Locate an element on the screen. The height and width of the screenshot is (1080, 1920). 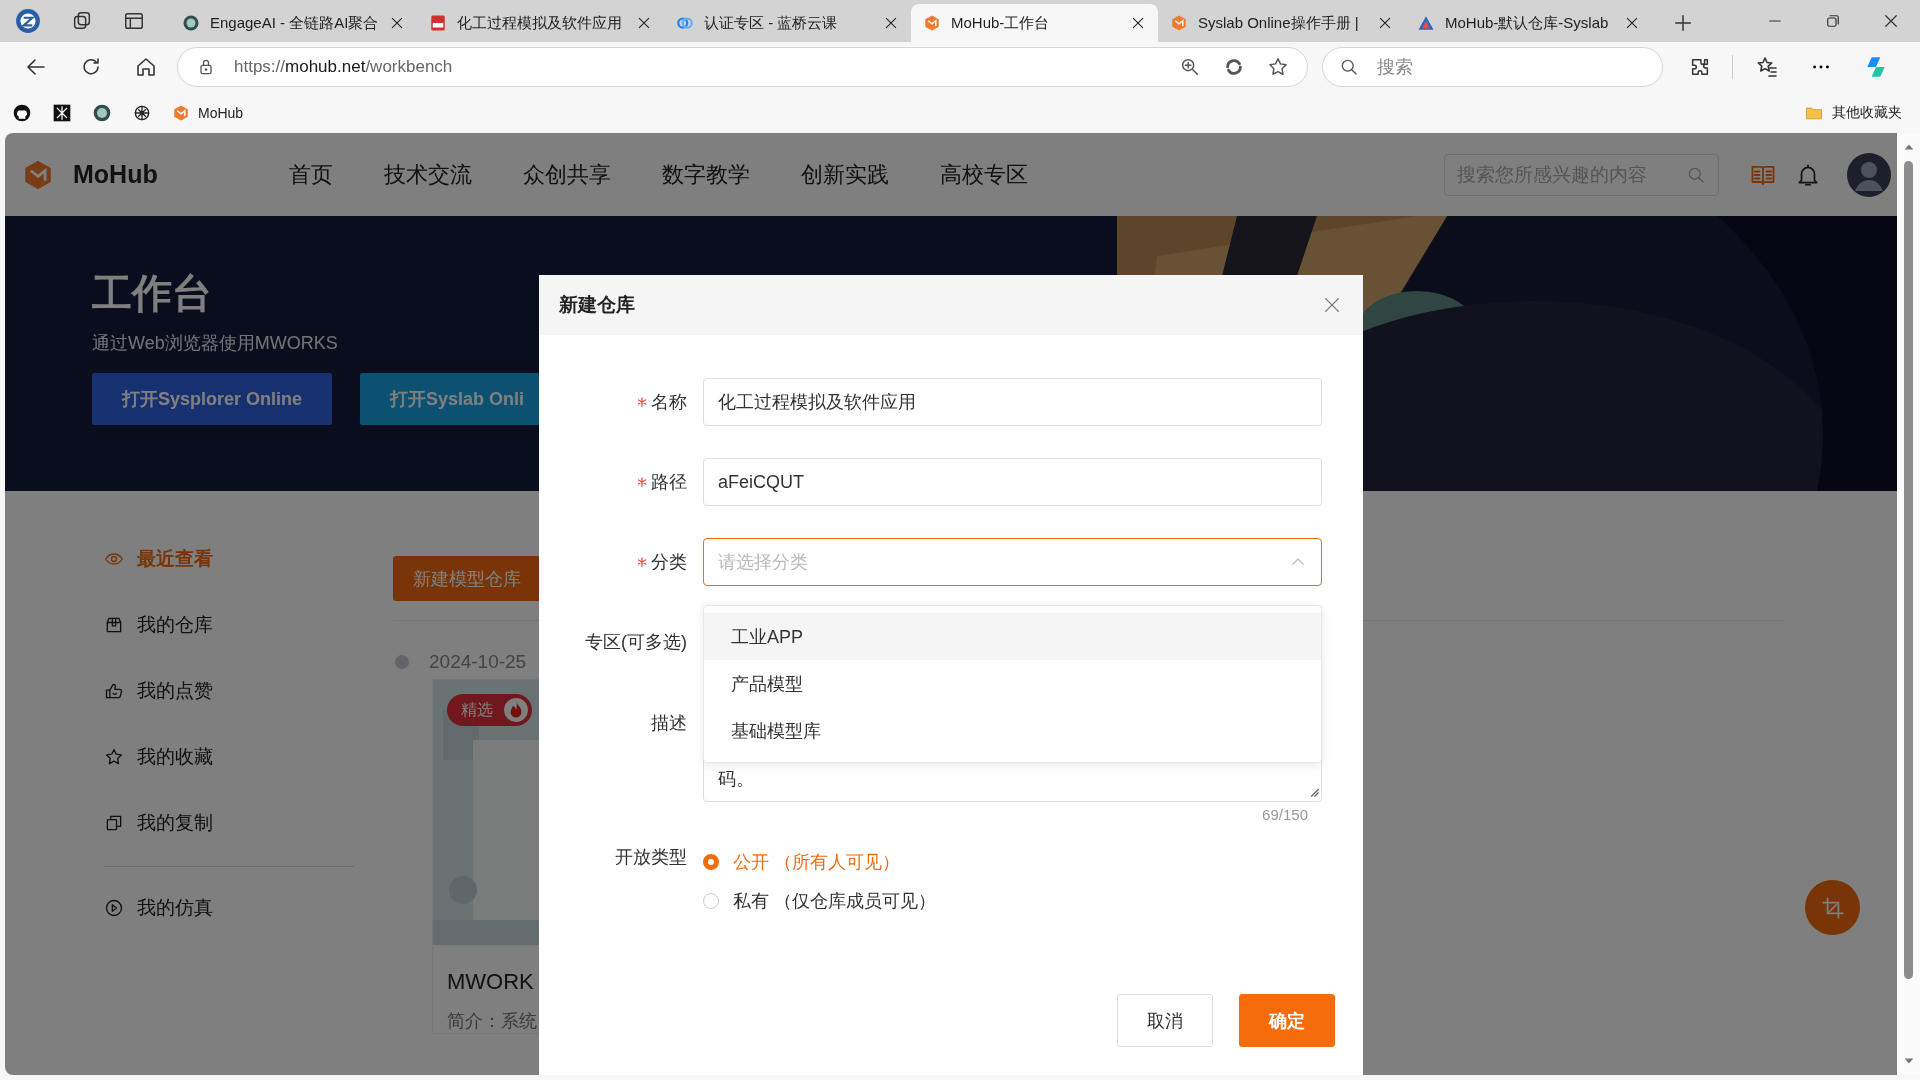
input-field: 化工过程模拟及软件应用 is located at coordinates (1012, 402).